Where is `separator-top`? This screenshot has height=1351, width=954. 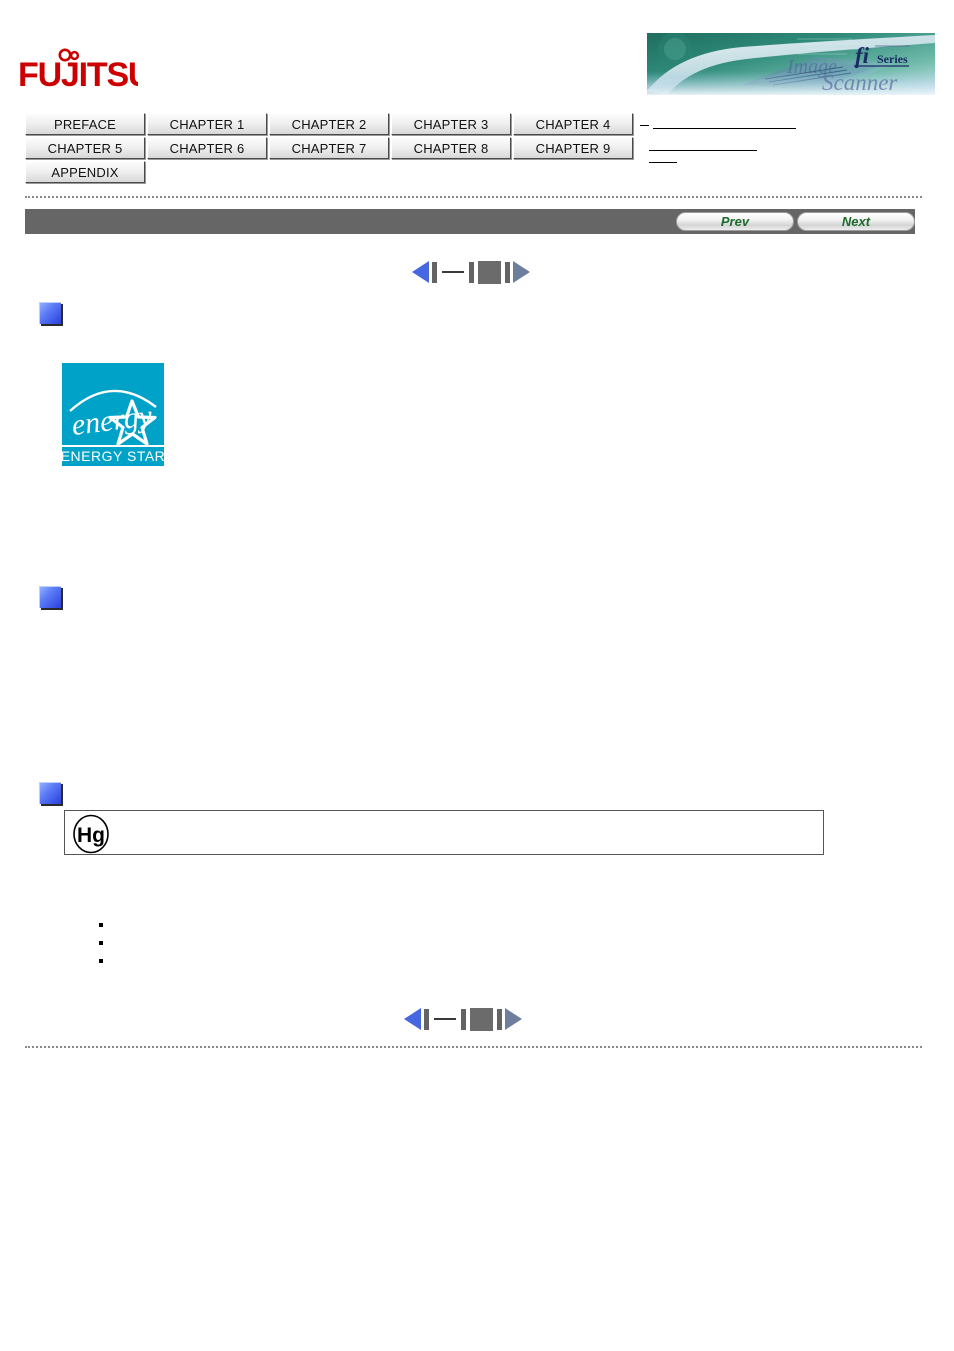 separator-top is located at coordinates (473, 197).